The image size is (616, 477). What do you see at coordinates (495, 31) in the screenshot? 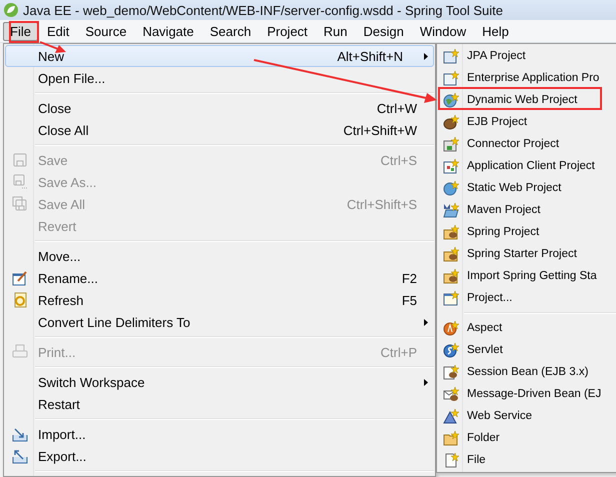
I see `menu-title: Help` at bounding box center [495, 31].